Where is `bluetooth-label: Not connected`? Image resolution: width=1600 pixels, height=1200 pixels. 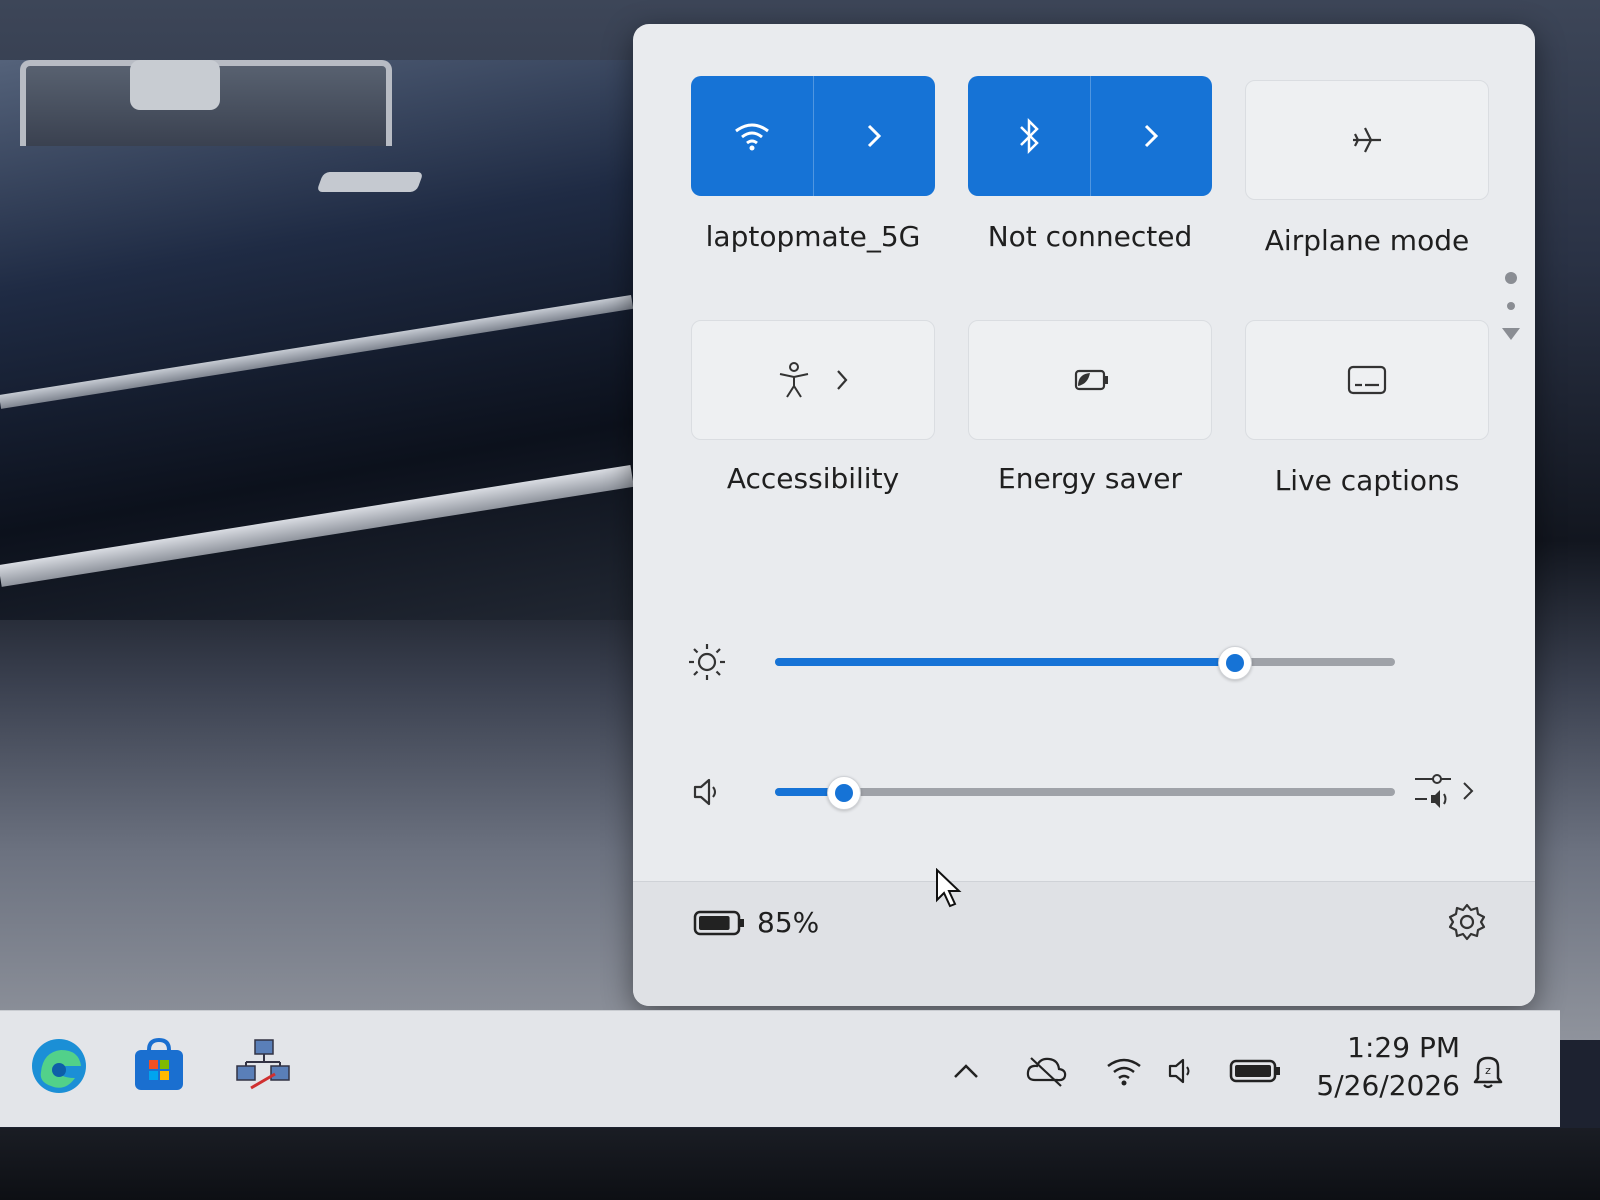
bluetooth-label: Not connected is located at coordinates (1090, 236).